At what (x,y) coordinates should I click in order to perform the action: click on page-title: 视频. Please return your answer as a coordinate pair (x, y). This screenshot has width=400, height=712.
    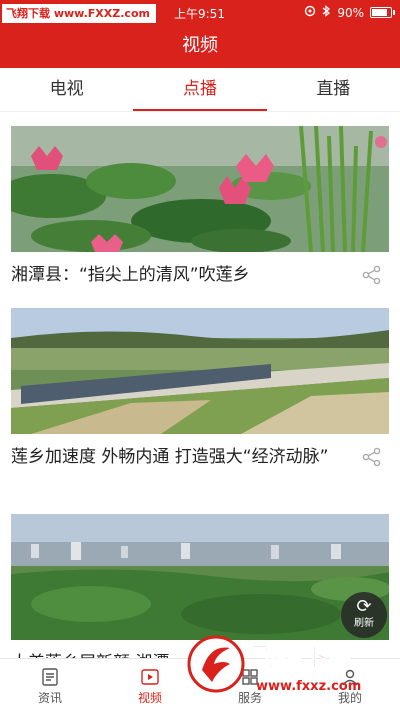
    Looking at the image, I should click on (200, 47).